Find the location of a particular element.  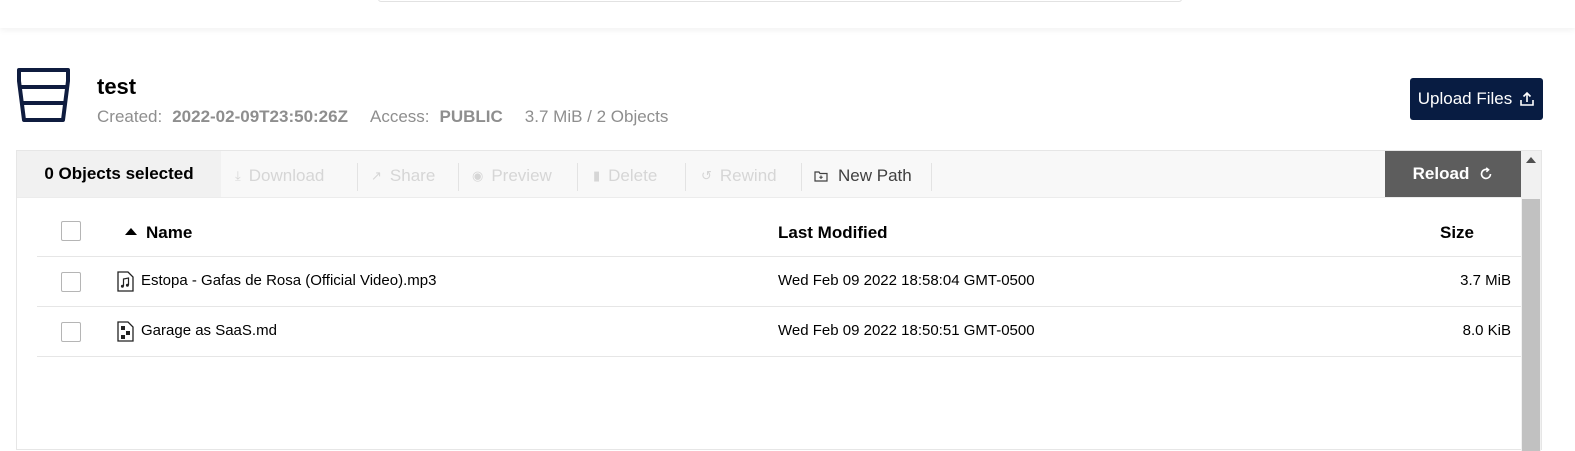

file-name: Garage as SaaS.md is located at coordinates (209, 330).